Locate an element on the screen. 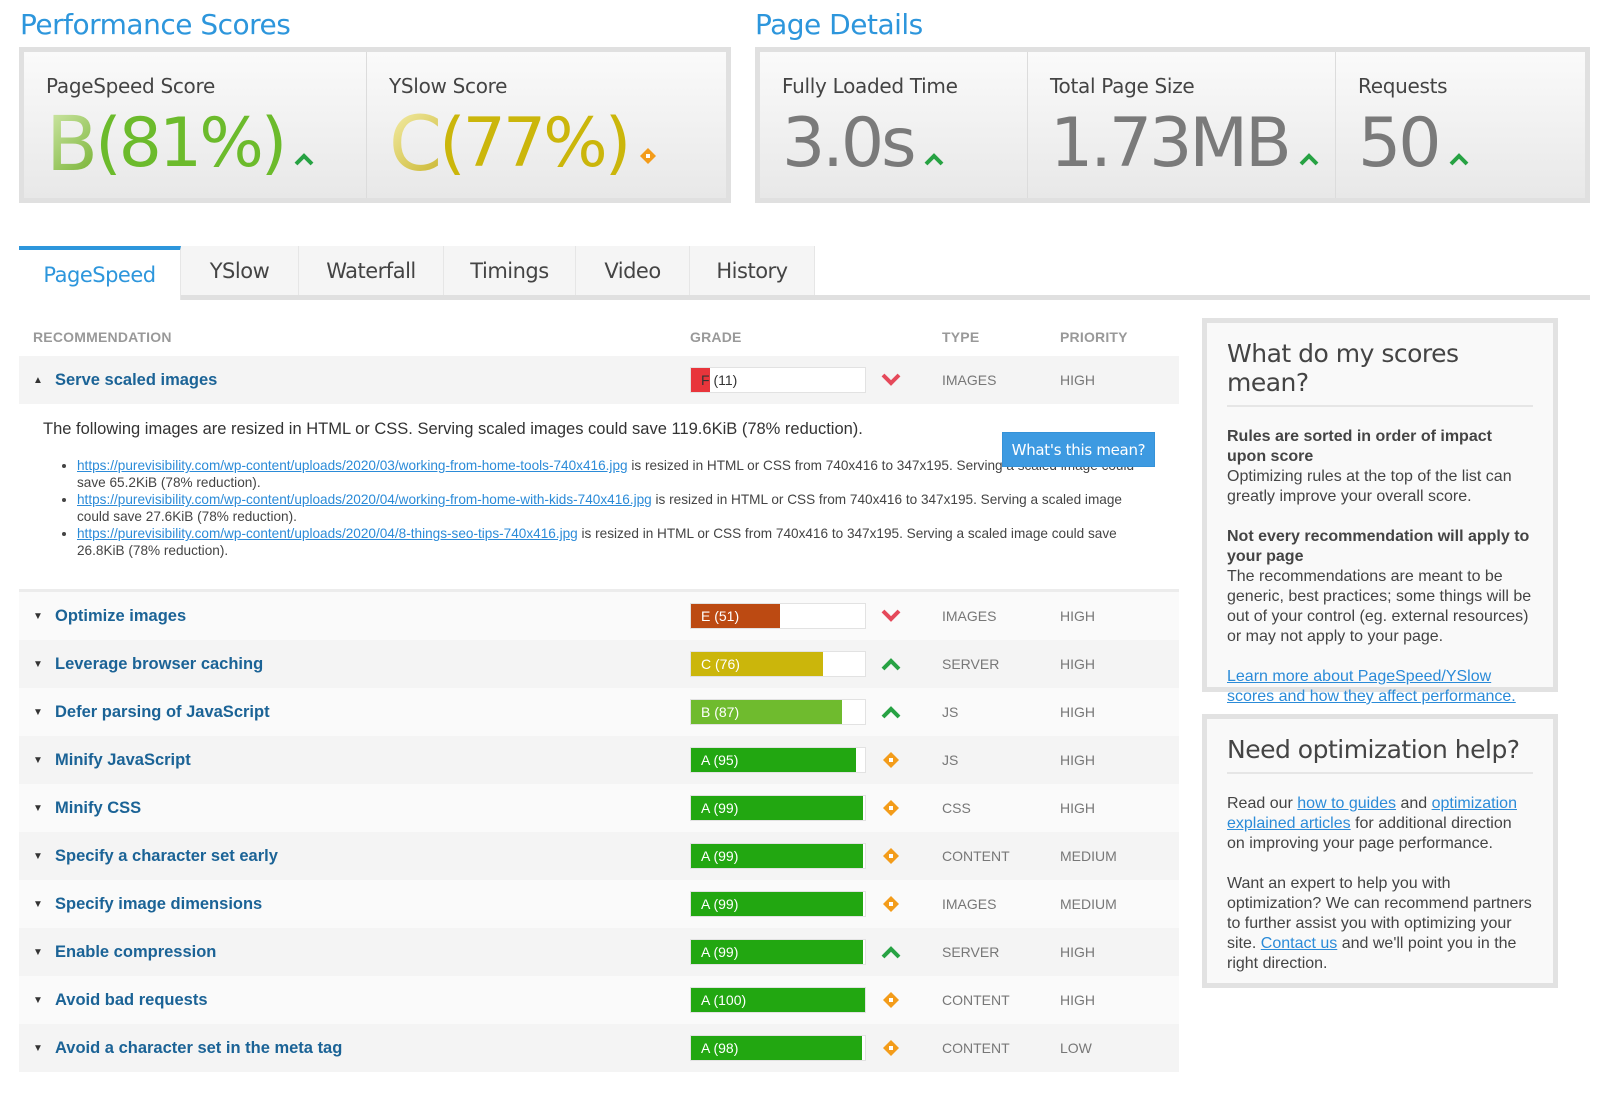 The height and width of the screenshot is (1109, 1600). yslow-grade: C is located at coordinates (415, 143).